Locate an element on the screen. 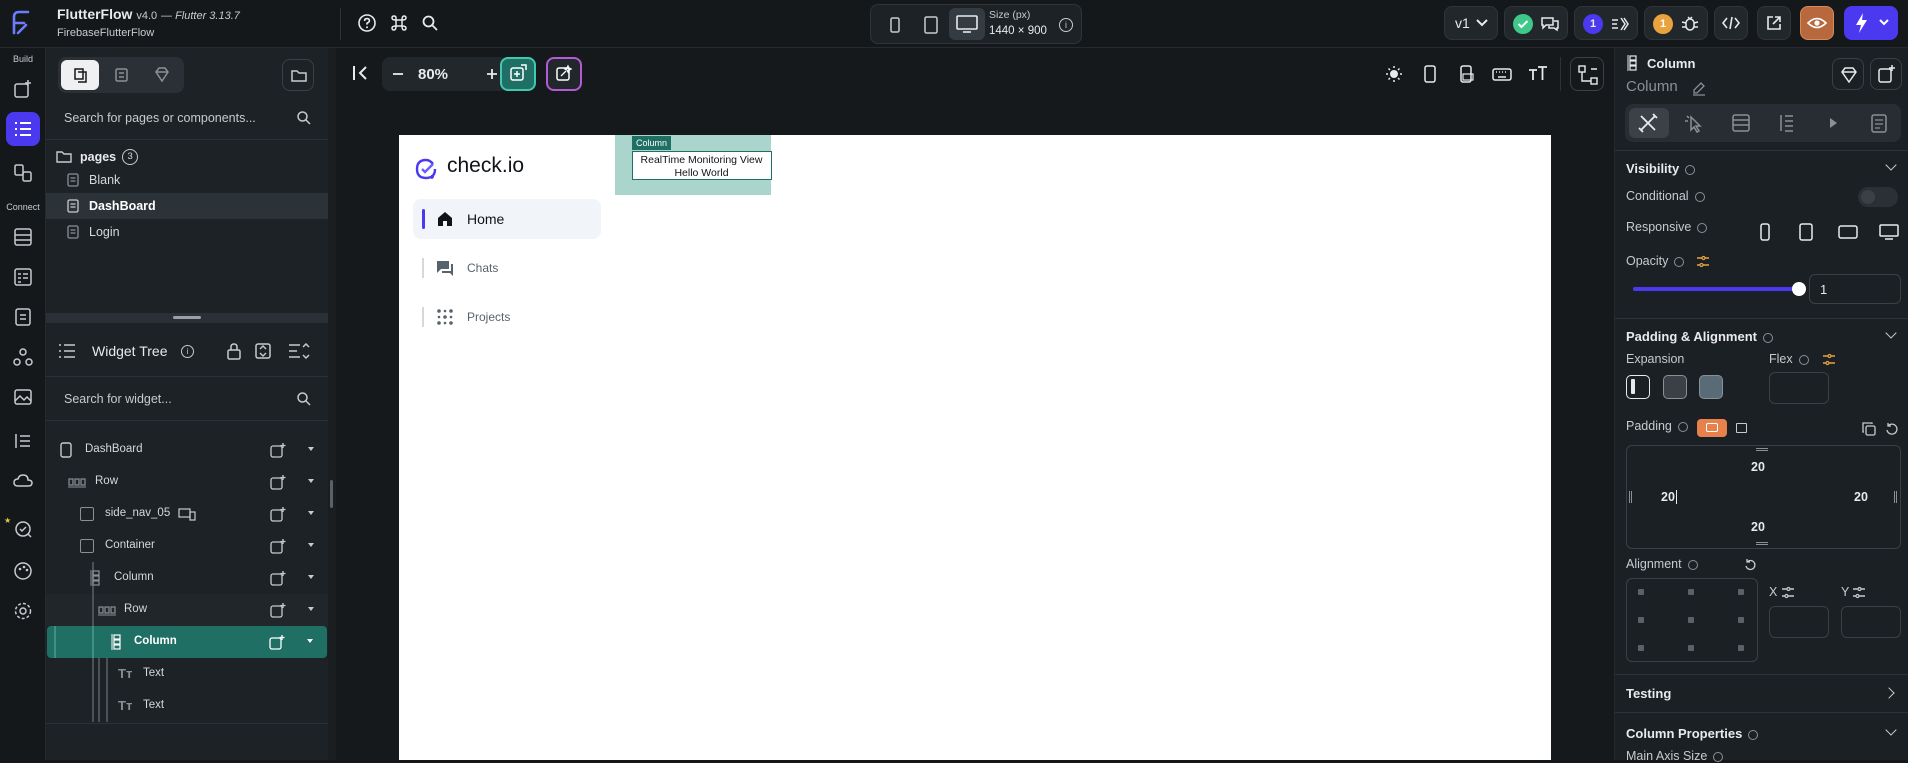 This screenshot has height=763, width=1908. keyboard-icon is located at coordinates (1502, 74).